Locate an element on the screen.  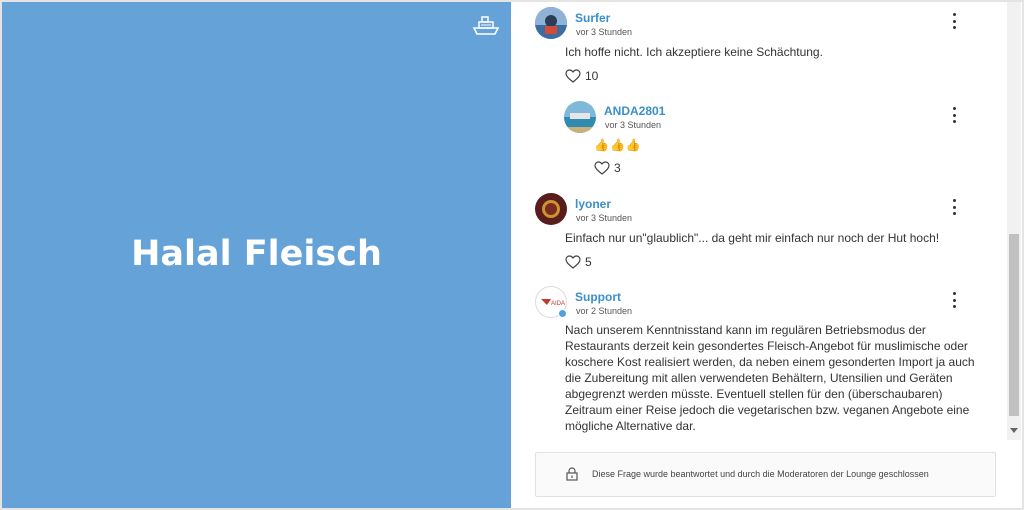
verified-badge-icon is located at coordinates (562, 313).